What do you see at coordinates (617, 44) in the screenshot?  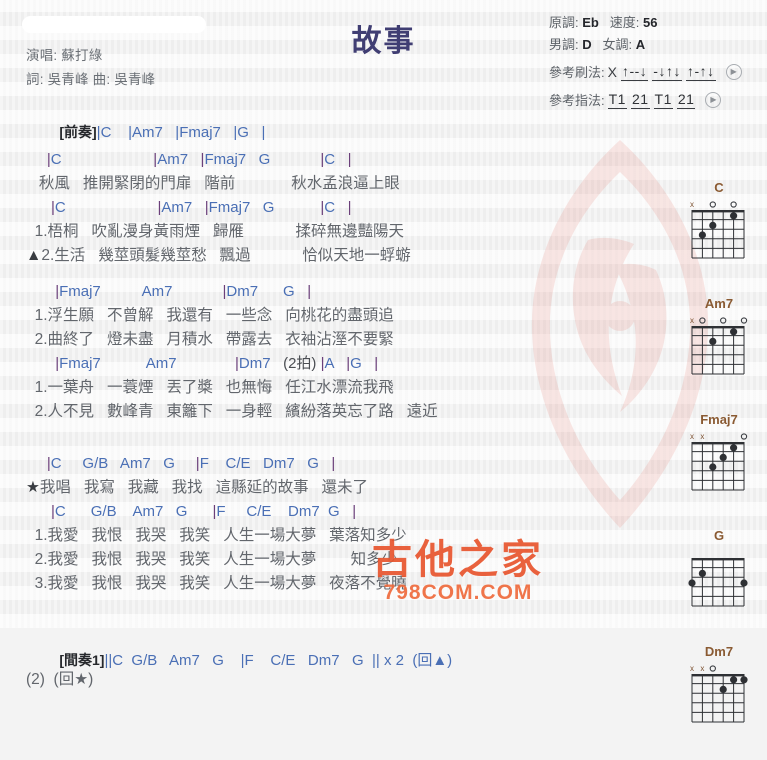 I see `female-key-label: 女調:` at bounding box center [617, 44].